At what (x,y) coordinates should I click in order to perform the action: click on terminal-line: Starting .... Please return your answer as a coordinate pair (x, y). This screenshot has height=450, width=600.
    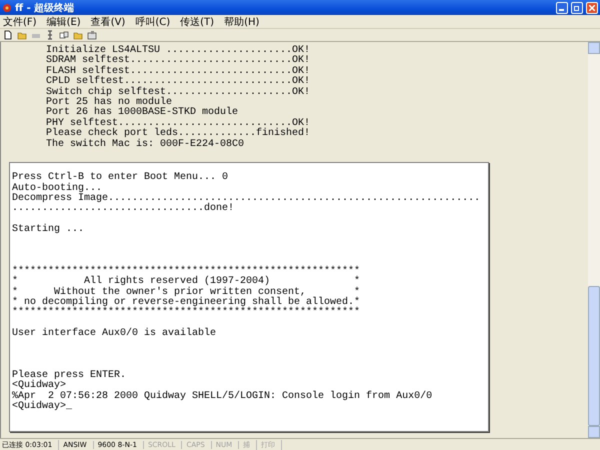
    Looking at the image, I should click on (49, 230).